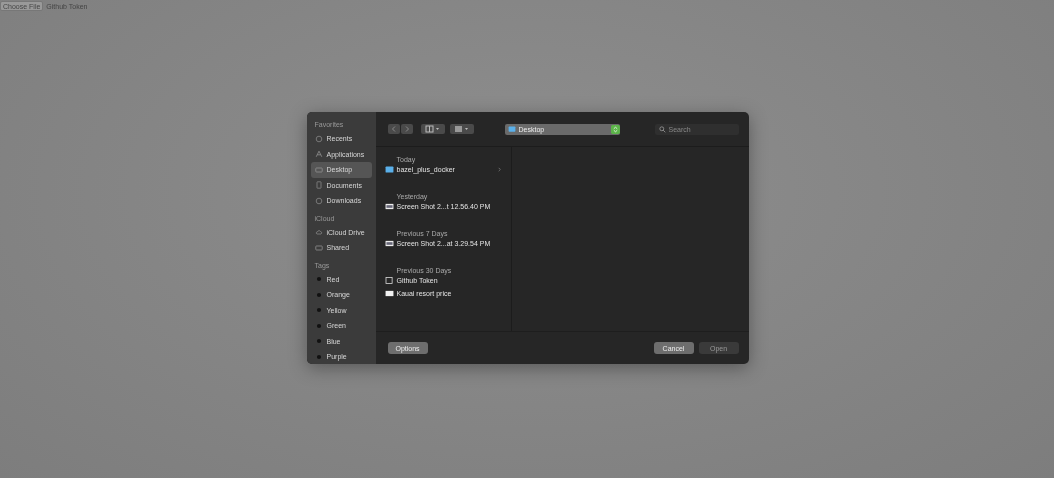 The width and height of the screenshot is (1054, 478). I want to click on back-button, so click(393, 129).